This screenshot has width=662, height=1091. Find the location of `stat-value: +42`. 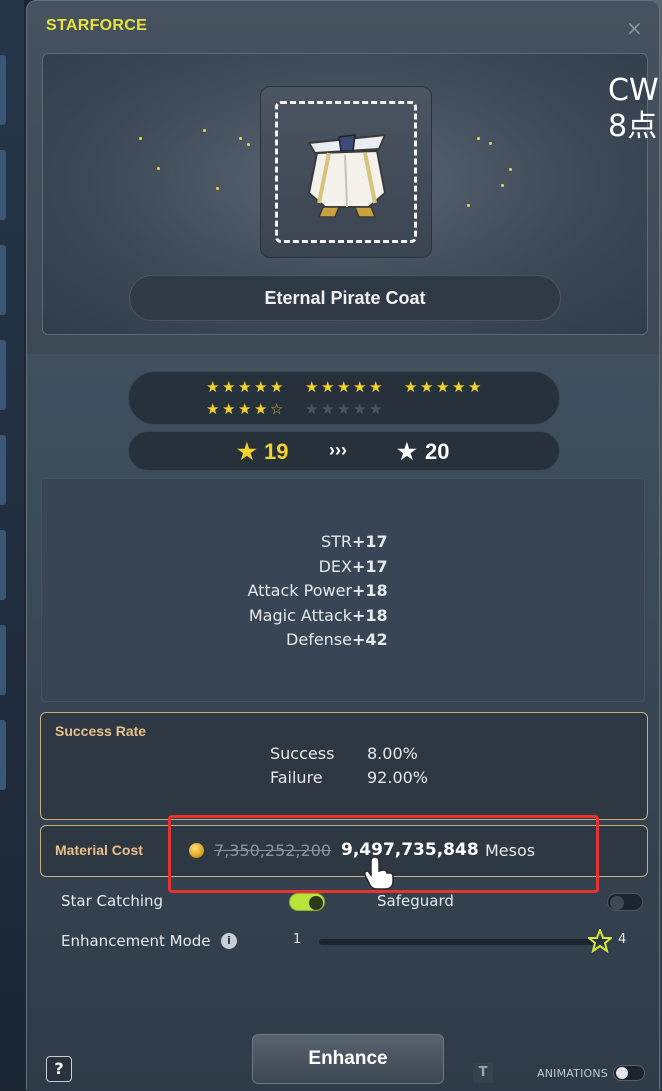

stat-value: +42 is located at coordinates (370, 639).